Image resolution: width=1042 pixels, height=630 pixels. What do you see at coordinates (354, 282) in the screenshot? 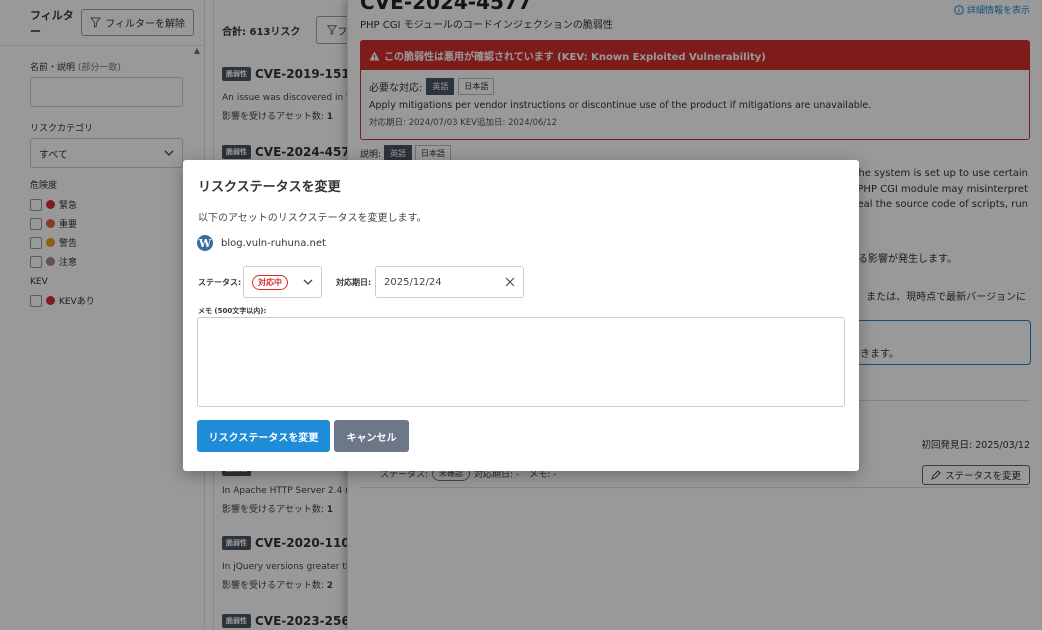
I see `due-date-label: 対応期日:` at bounding box center [354, 282].